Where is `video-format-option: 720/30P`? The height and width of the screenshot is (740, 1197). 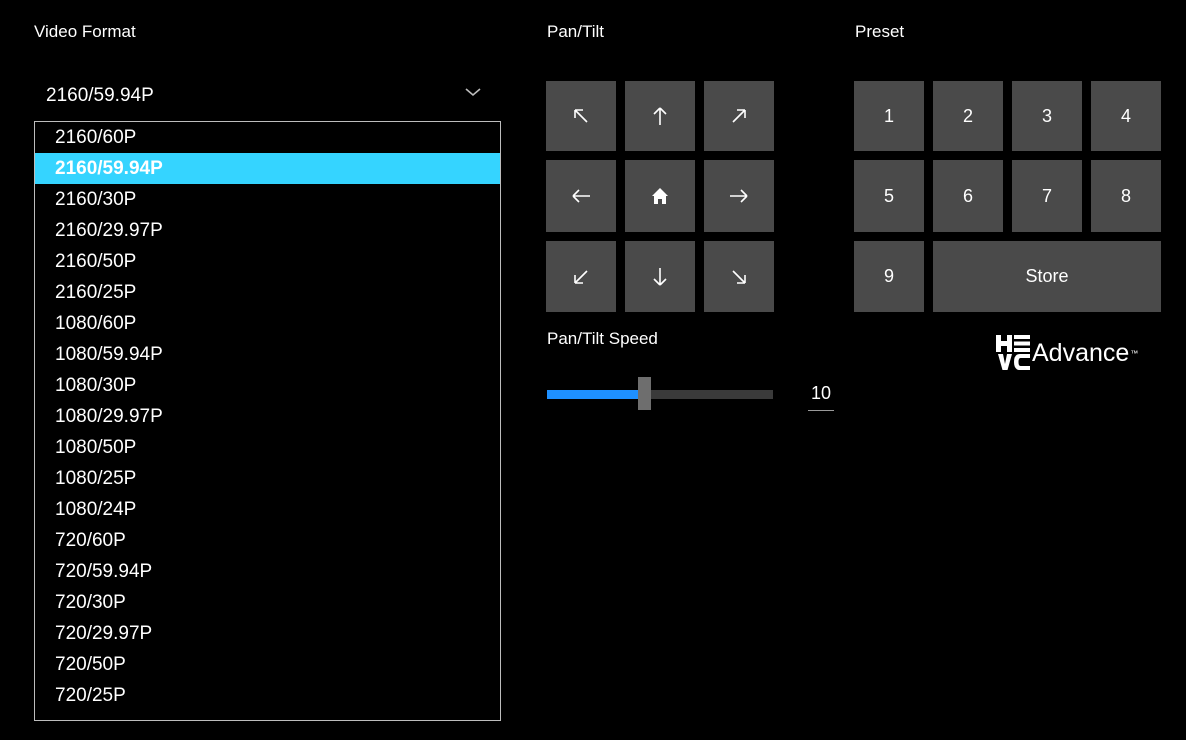
video-format-option: 720/30P is located at coordinates (267, 602).